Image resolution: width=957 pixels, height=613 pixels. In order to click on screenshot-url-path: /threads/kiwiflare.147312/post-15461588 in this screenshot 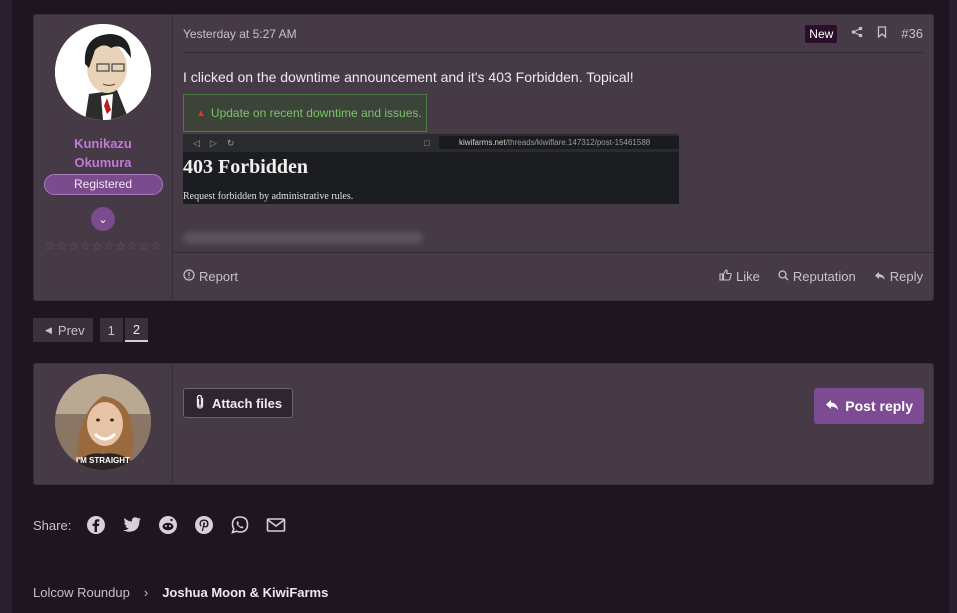, I will do `click(578, 142)`.